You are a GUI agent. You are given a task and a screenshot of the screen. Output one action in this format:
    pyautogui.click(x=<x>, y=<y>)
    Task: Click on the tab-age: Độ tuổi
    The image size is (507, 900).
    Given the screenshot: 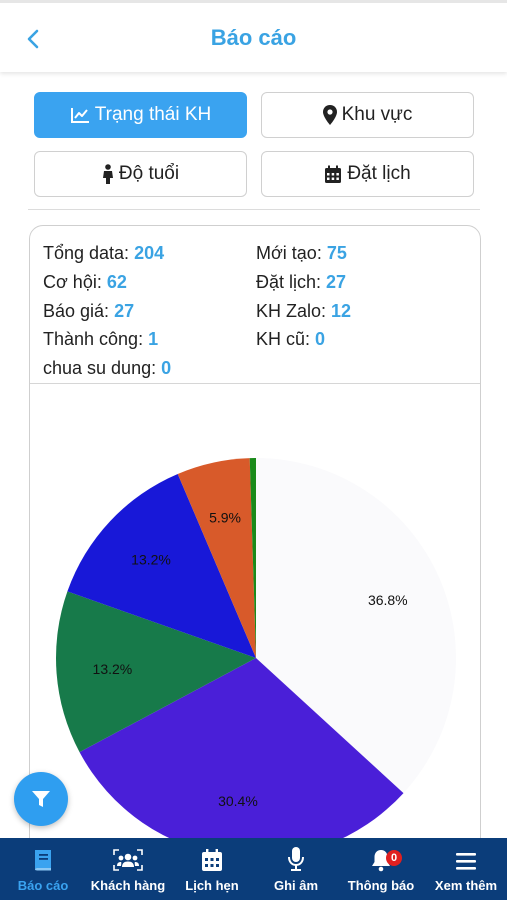 What is the action you would take?
    pyautogui.click(x=140, y=174)
    